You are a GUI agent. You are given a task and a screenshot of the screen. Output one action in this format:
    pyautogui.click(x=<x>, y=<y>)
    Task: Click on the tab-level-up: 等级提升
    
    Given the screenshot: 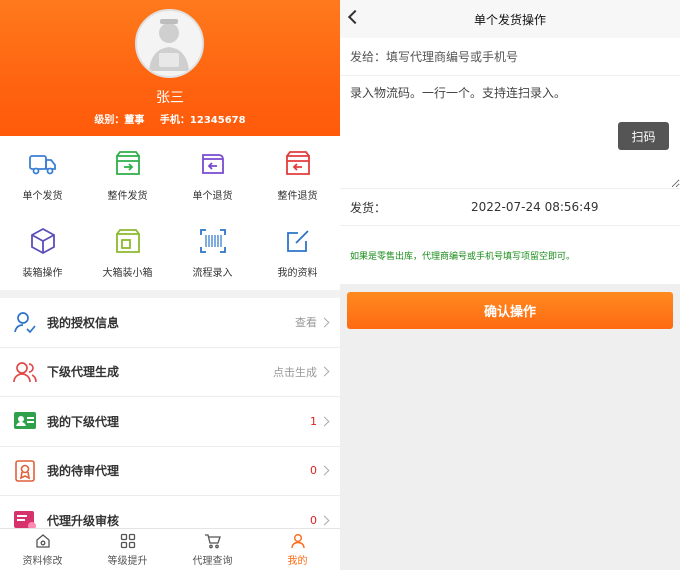 What is the action you would take?
    pyautogui.click(x=127, y=549)
    